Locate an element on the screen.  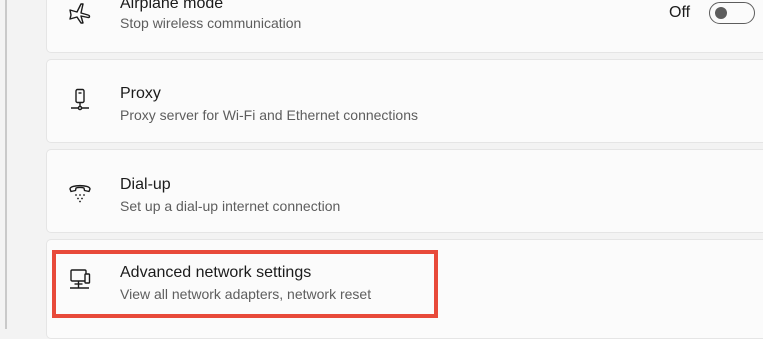
toggle-knob is located at coordinates (721, 13).